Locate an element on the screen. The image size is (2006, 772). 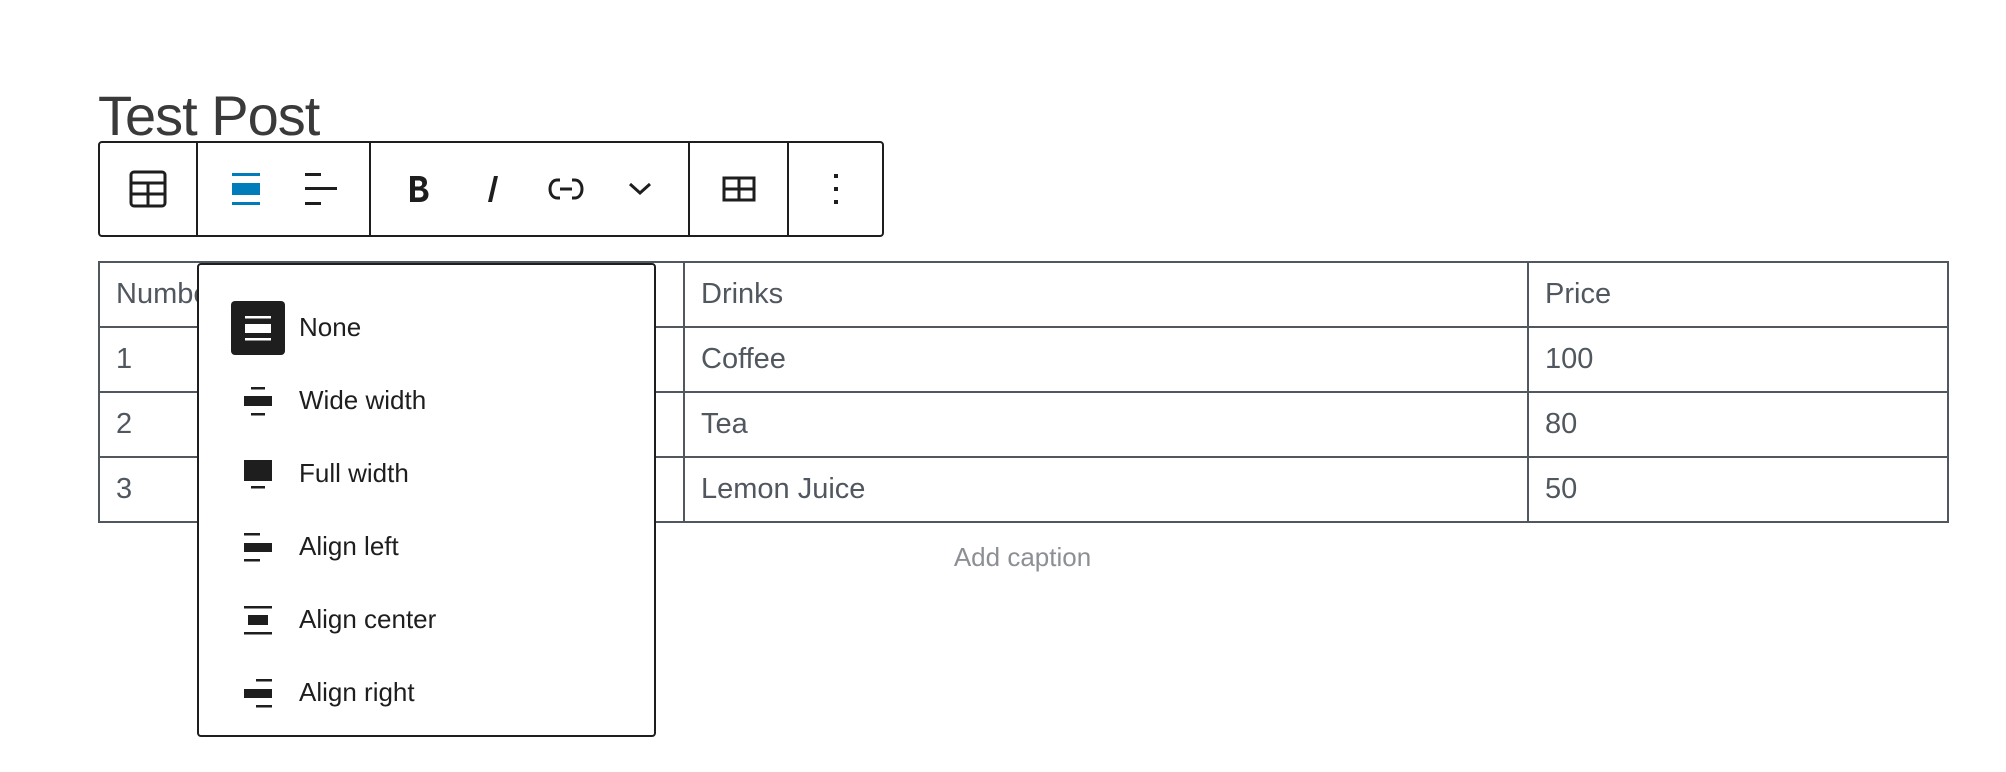
table-grid-icon is located at coordinates (739, 189).